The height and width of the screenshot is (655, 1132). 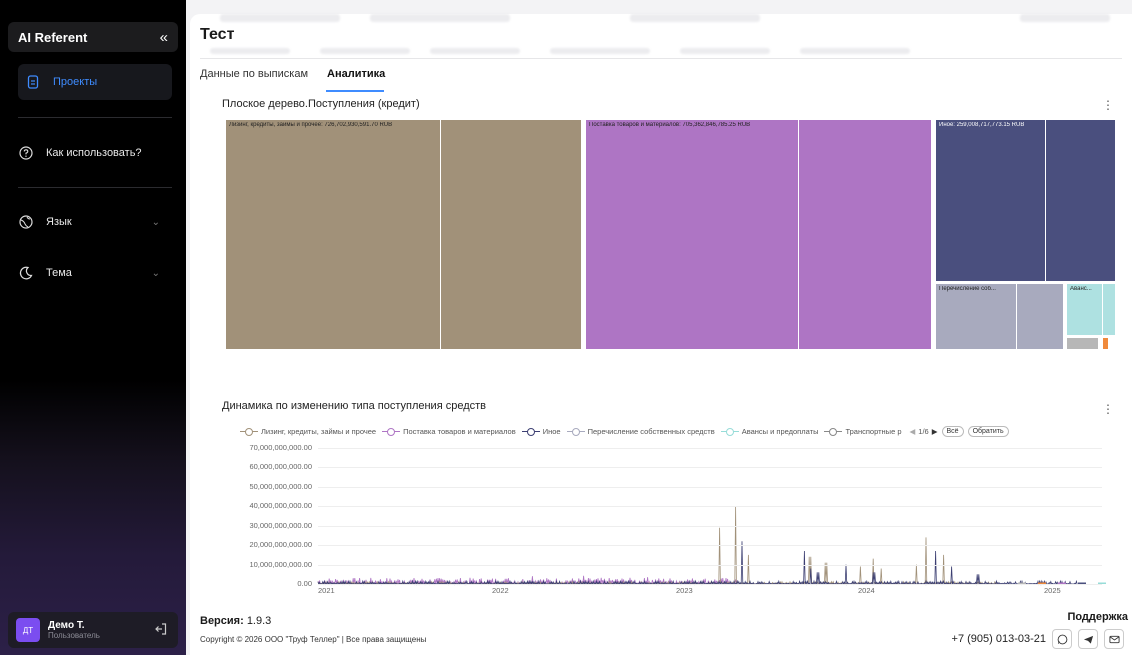 I want to click on x-tick-label: 2025, so click(x=1052, y=590).